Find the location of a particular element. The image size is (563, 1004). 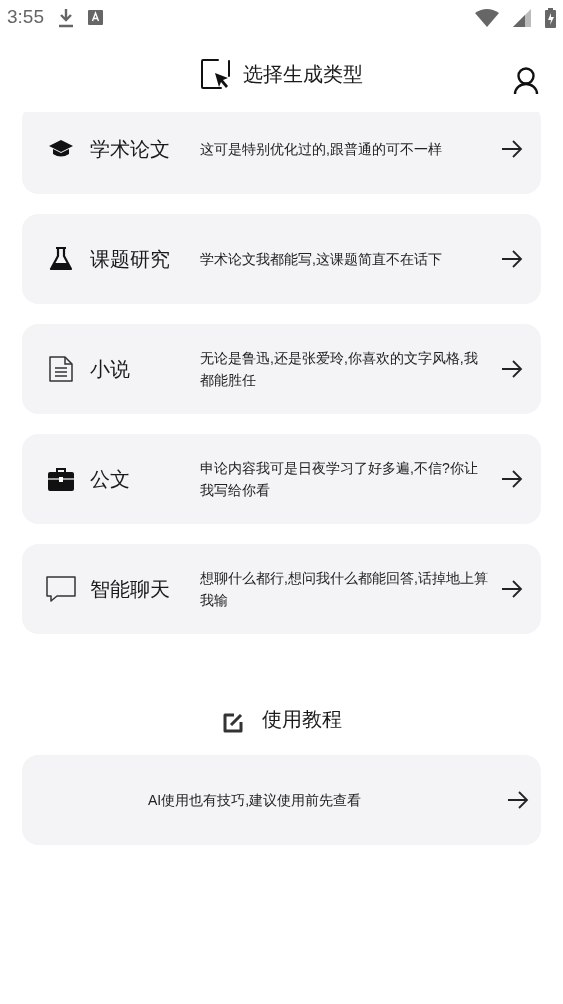

tutorial-card: AI使用也有技巧,建议使用前先查看 is located at coordinates (281, 800).